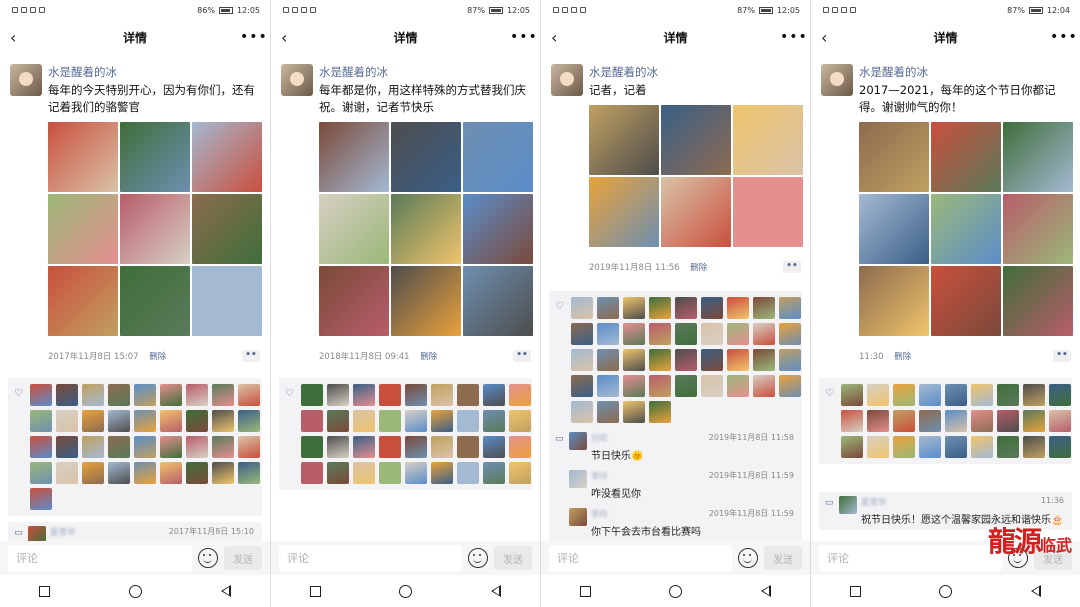 This screenshot has width=1080, height=607. I want to click on back-arrow-icon: ‹, so click(291, 37).